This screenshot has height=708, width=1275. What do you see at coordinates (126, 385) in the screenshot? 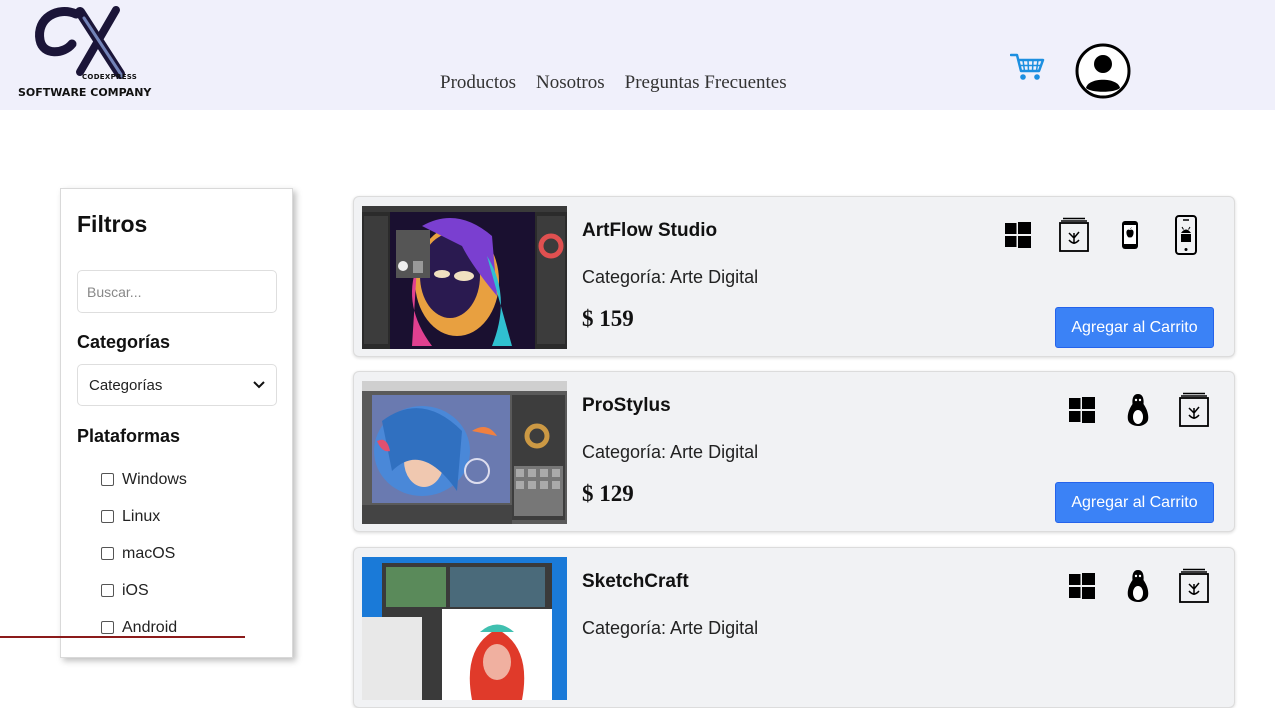
I see `categories-select-value: Categorías` at bounding box center [126, 385].